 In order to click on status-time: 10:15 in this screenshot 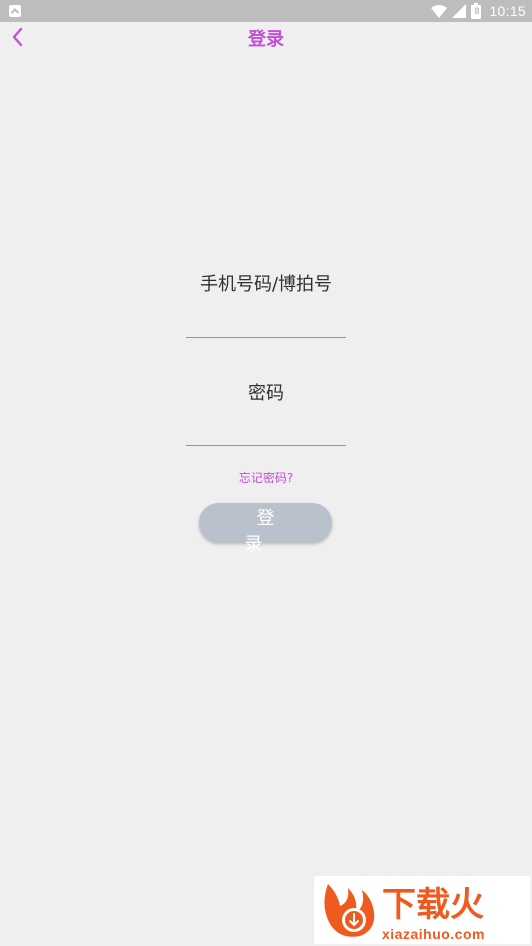, I will do `click(507, 11)`.